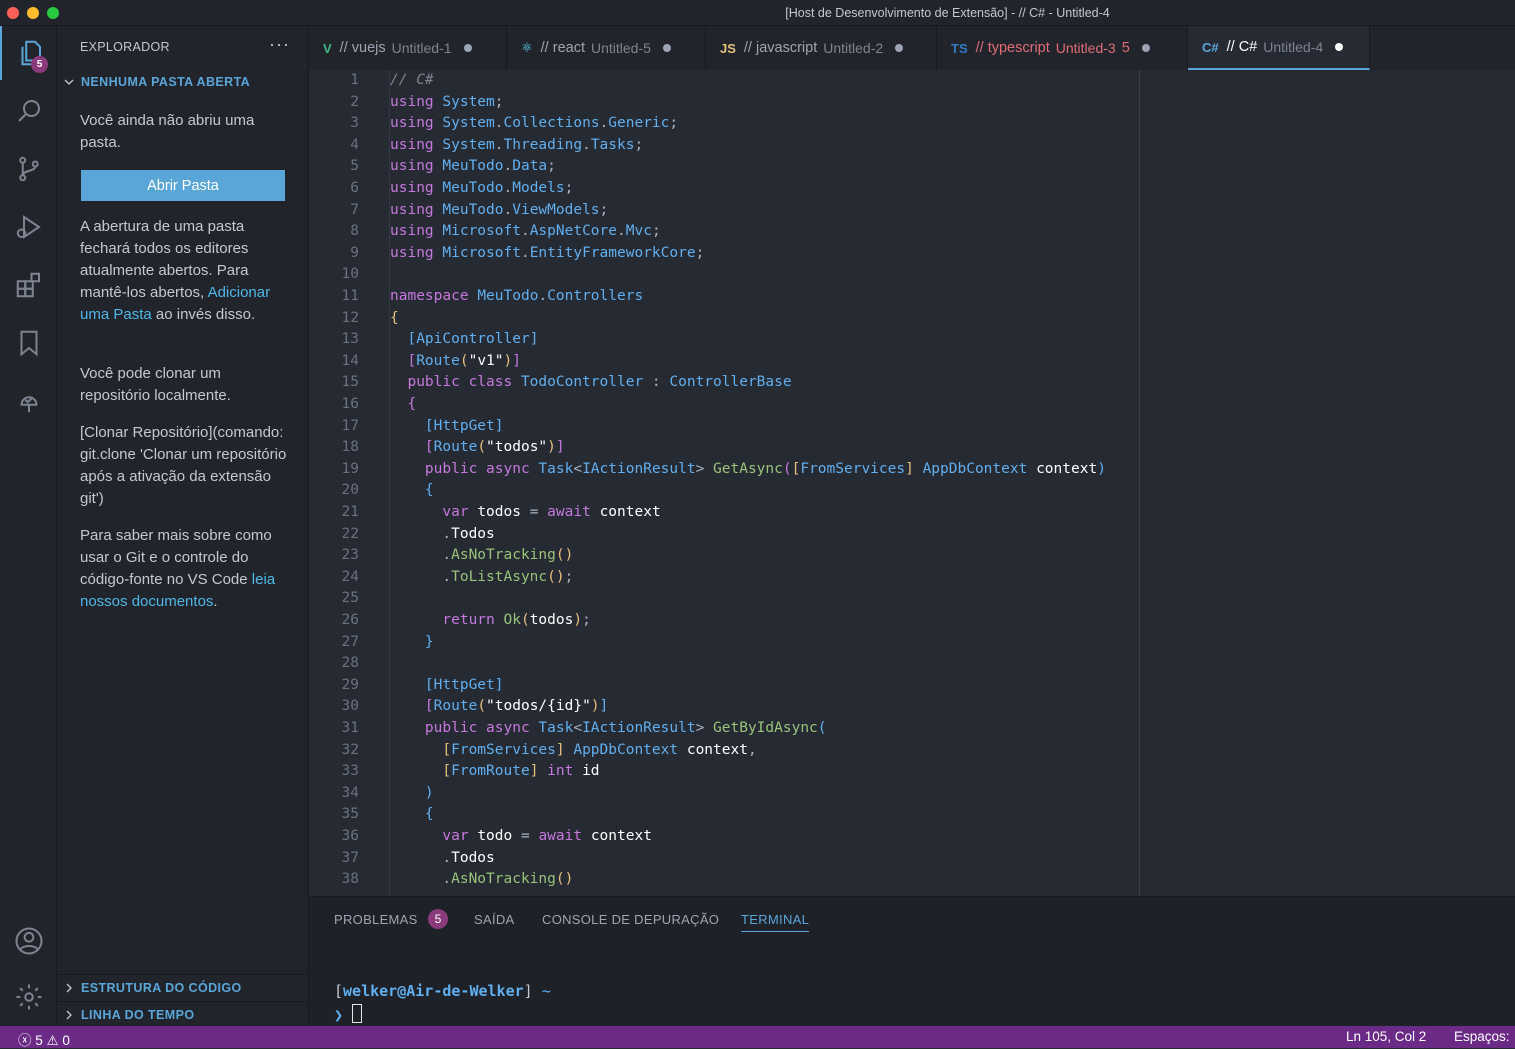 The height and width of the screenshot is (1049, 1515). Describe the element at coordinates (573, 751) in the screenshot. I see `code-line: [FromServices] AppDbContext context,` at that location.